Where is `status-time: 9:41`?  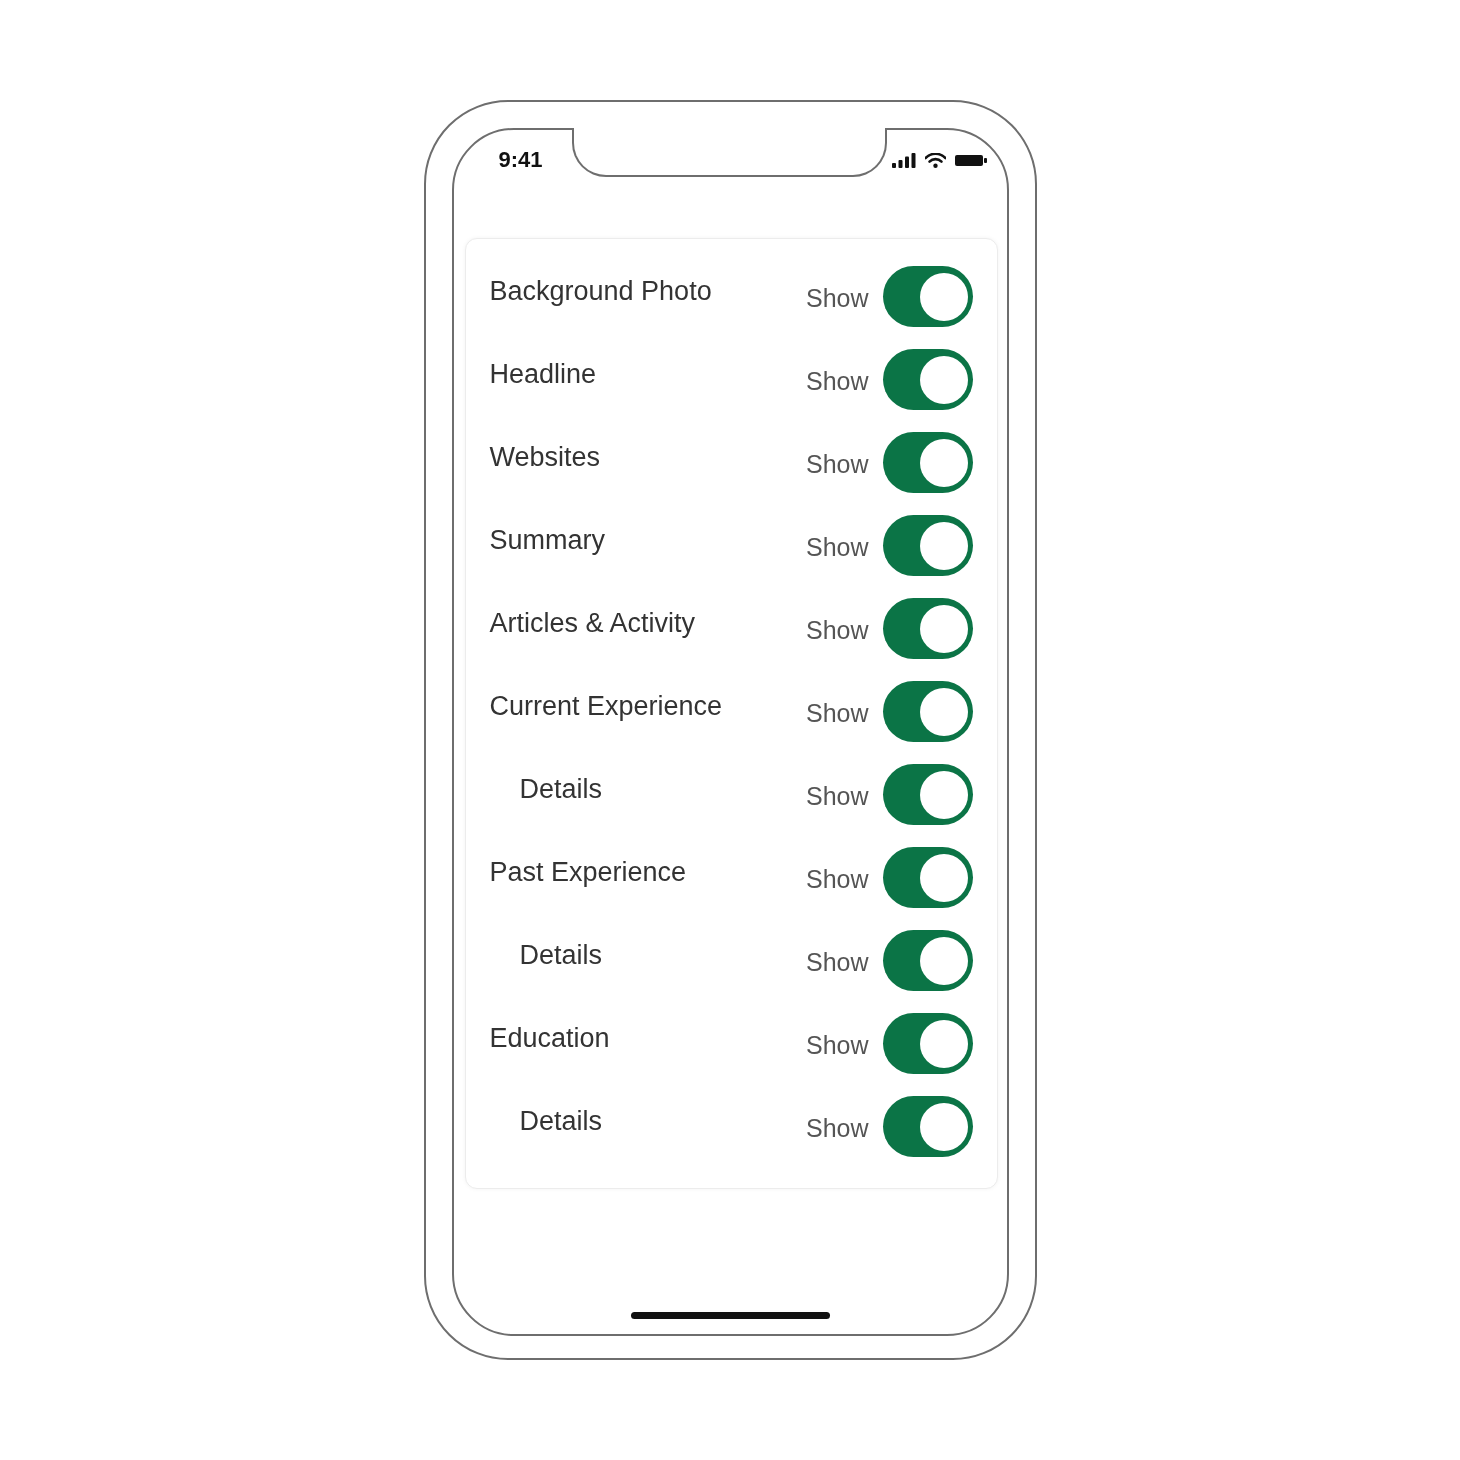 status-time: 9:41 is located at coordinates (520, 160).